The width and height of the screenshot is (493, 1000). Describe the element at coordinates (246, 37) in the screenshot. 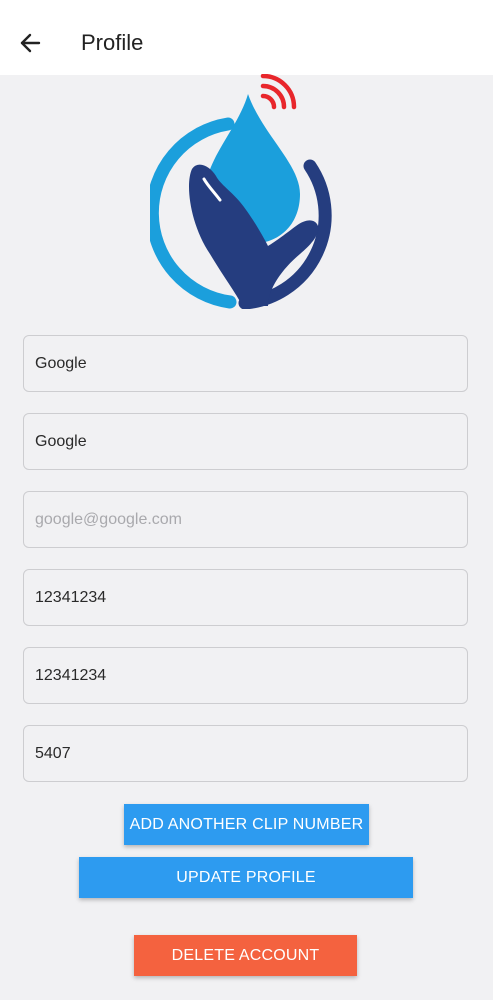

I see `app-bar: Profile` at that location.